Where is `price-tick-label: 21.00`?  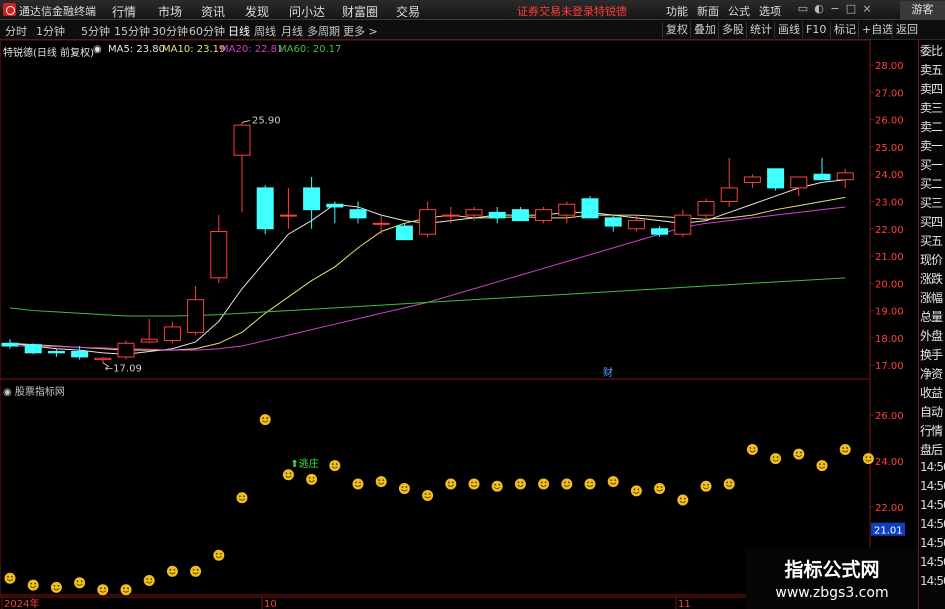
price-tick-label: 21.00 is located at coordinates (889, 257).